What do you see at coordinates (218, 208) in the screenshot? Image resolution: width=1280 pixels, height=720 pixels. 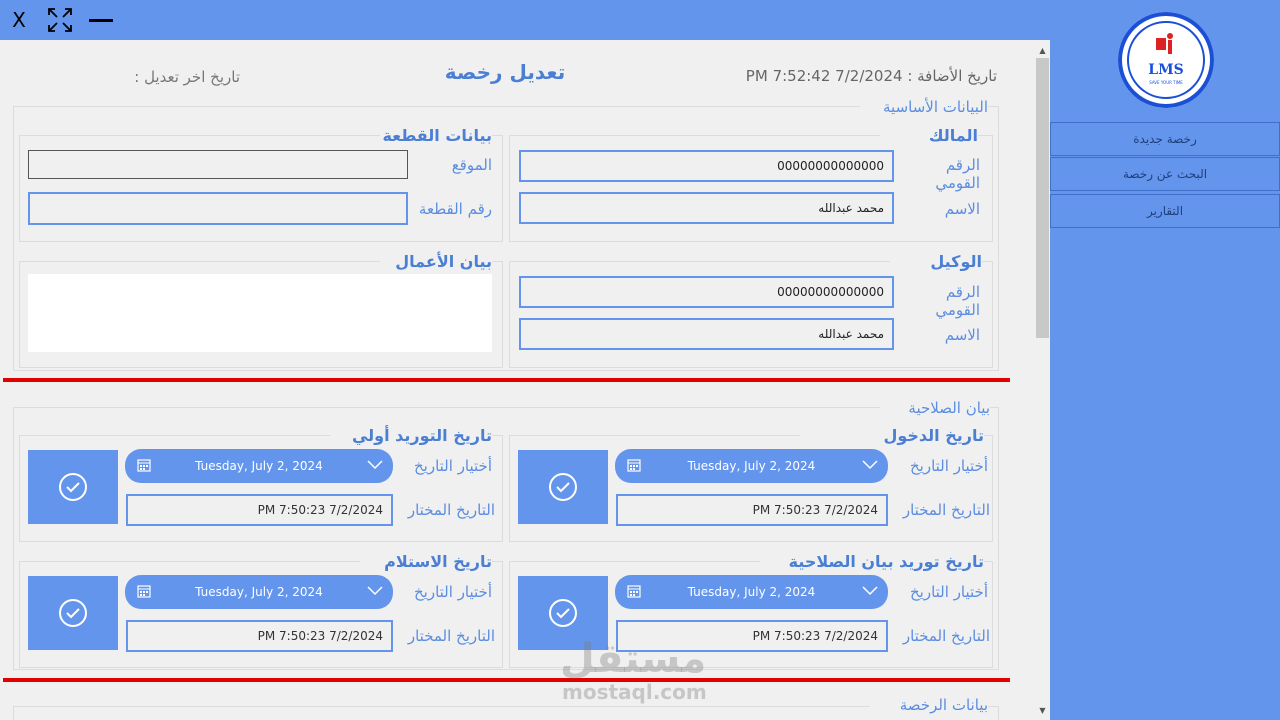 I see `plot-number-field` at bounding box center [218, 208].